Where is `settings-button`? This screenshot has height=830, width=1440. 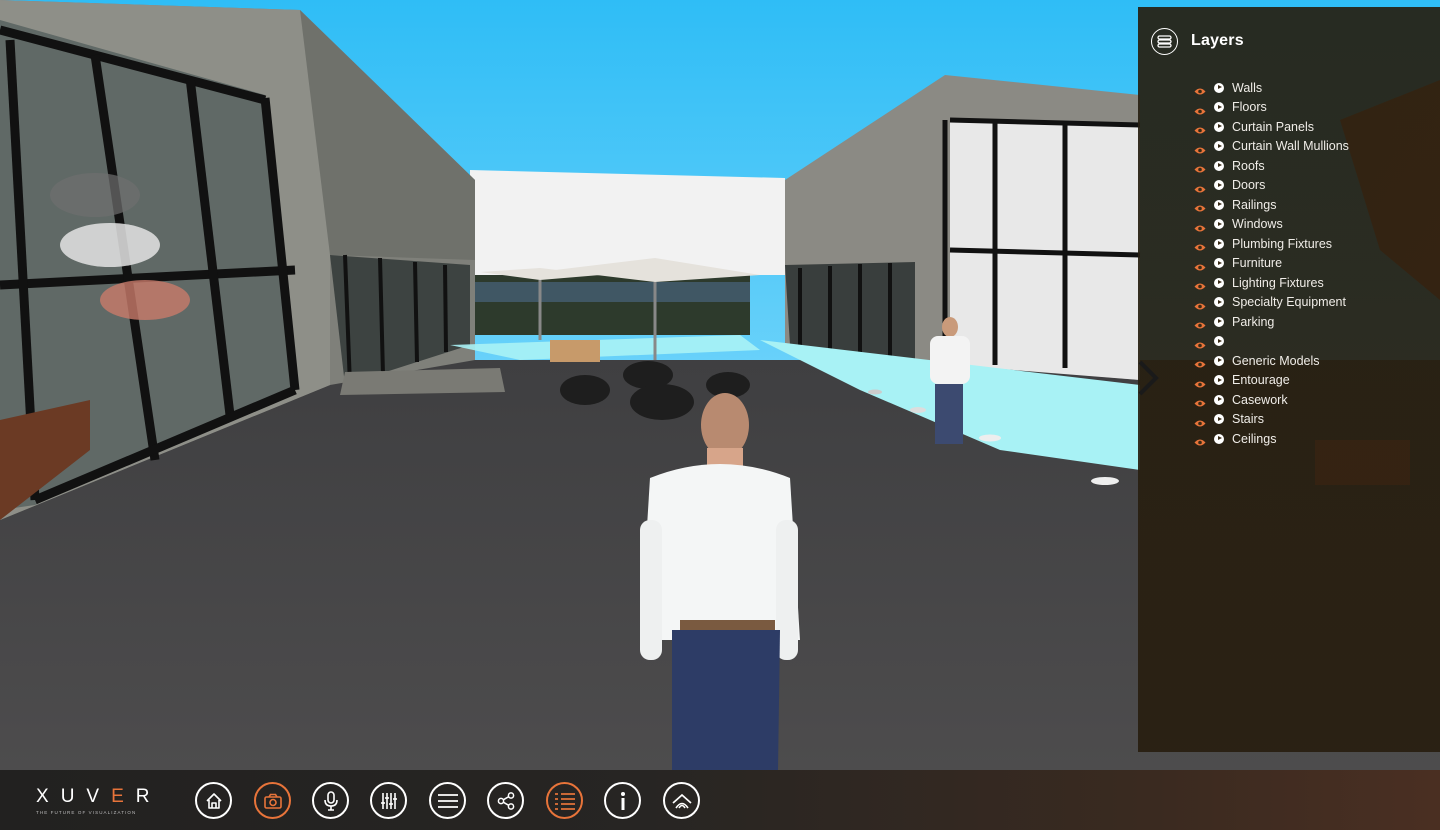
settings-button is located at coordinates (388, 800).